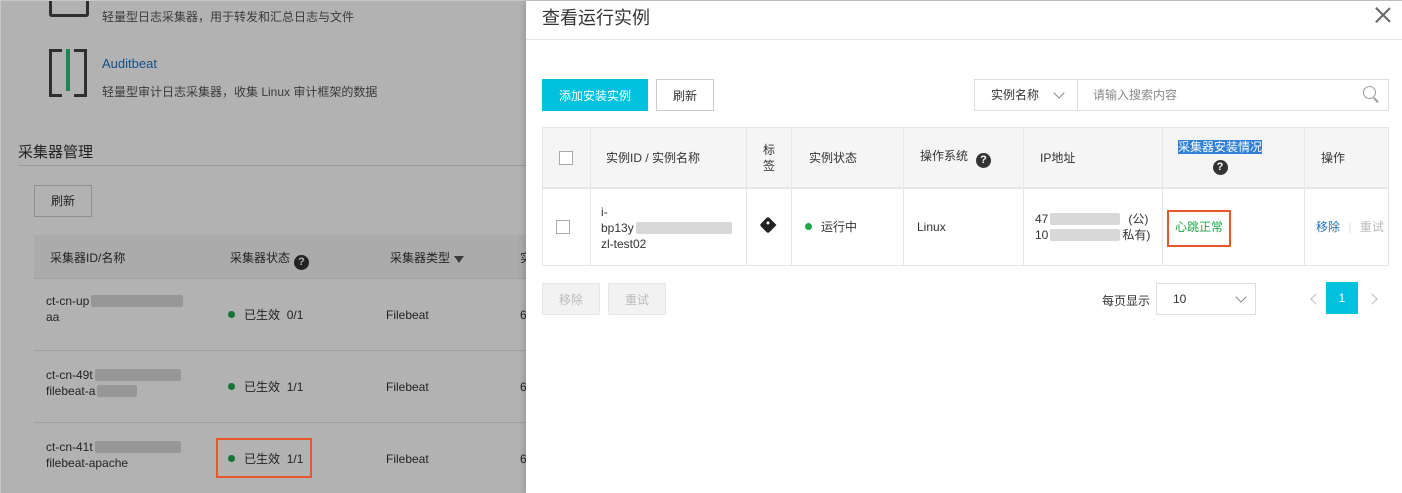 The height and width of the screenshot is (493, 1402). Describe the element at coordinates (1383, 15) in the screenshot. I see `close-icon` at that location.